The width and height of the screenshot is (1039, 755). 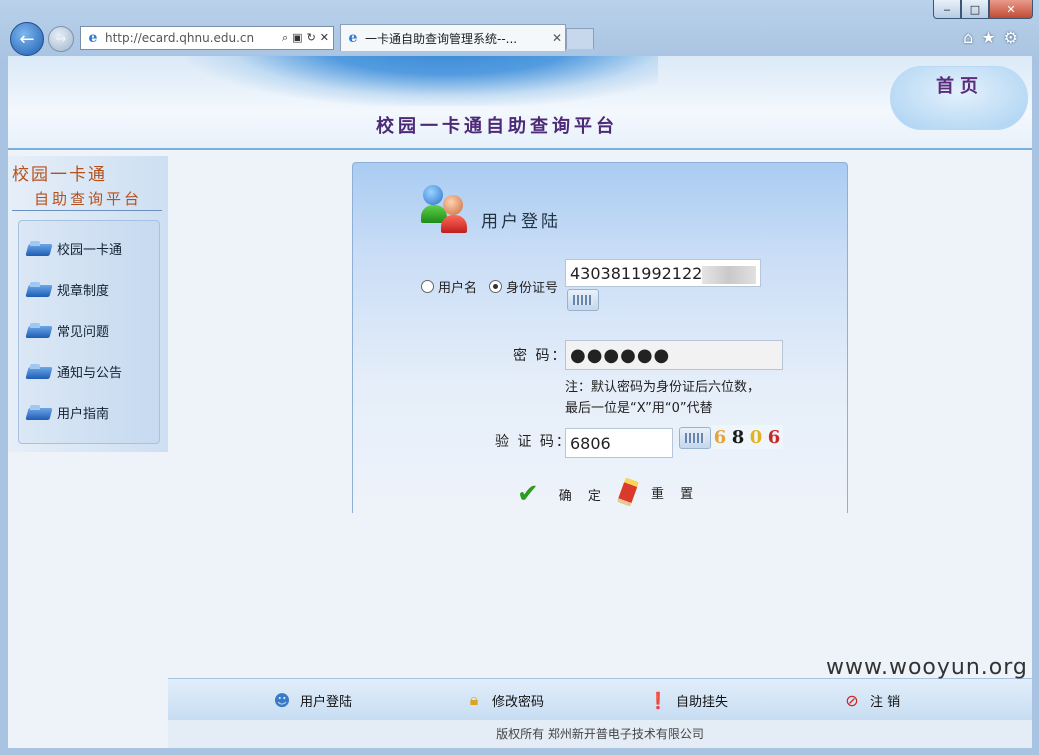 I want to click on sidebar-item-user-guide: 用户指南, so click(x=68, y=412).